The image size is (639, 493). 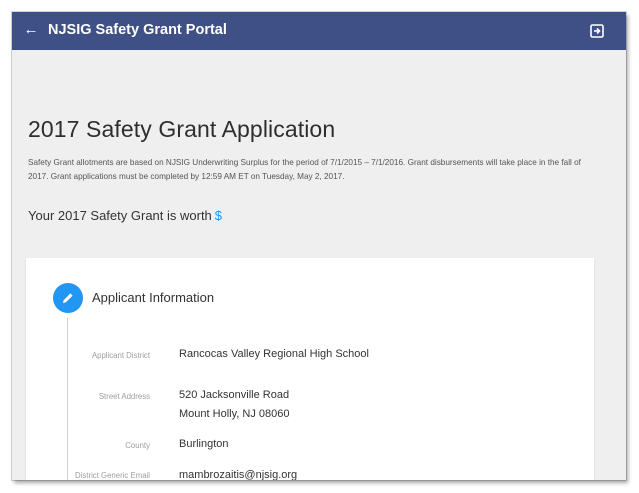 I want to click on pencil-icon, so click(x=68, y=298).